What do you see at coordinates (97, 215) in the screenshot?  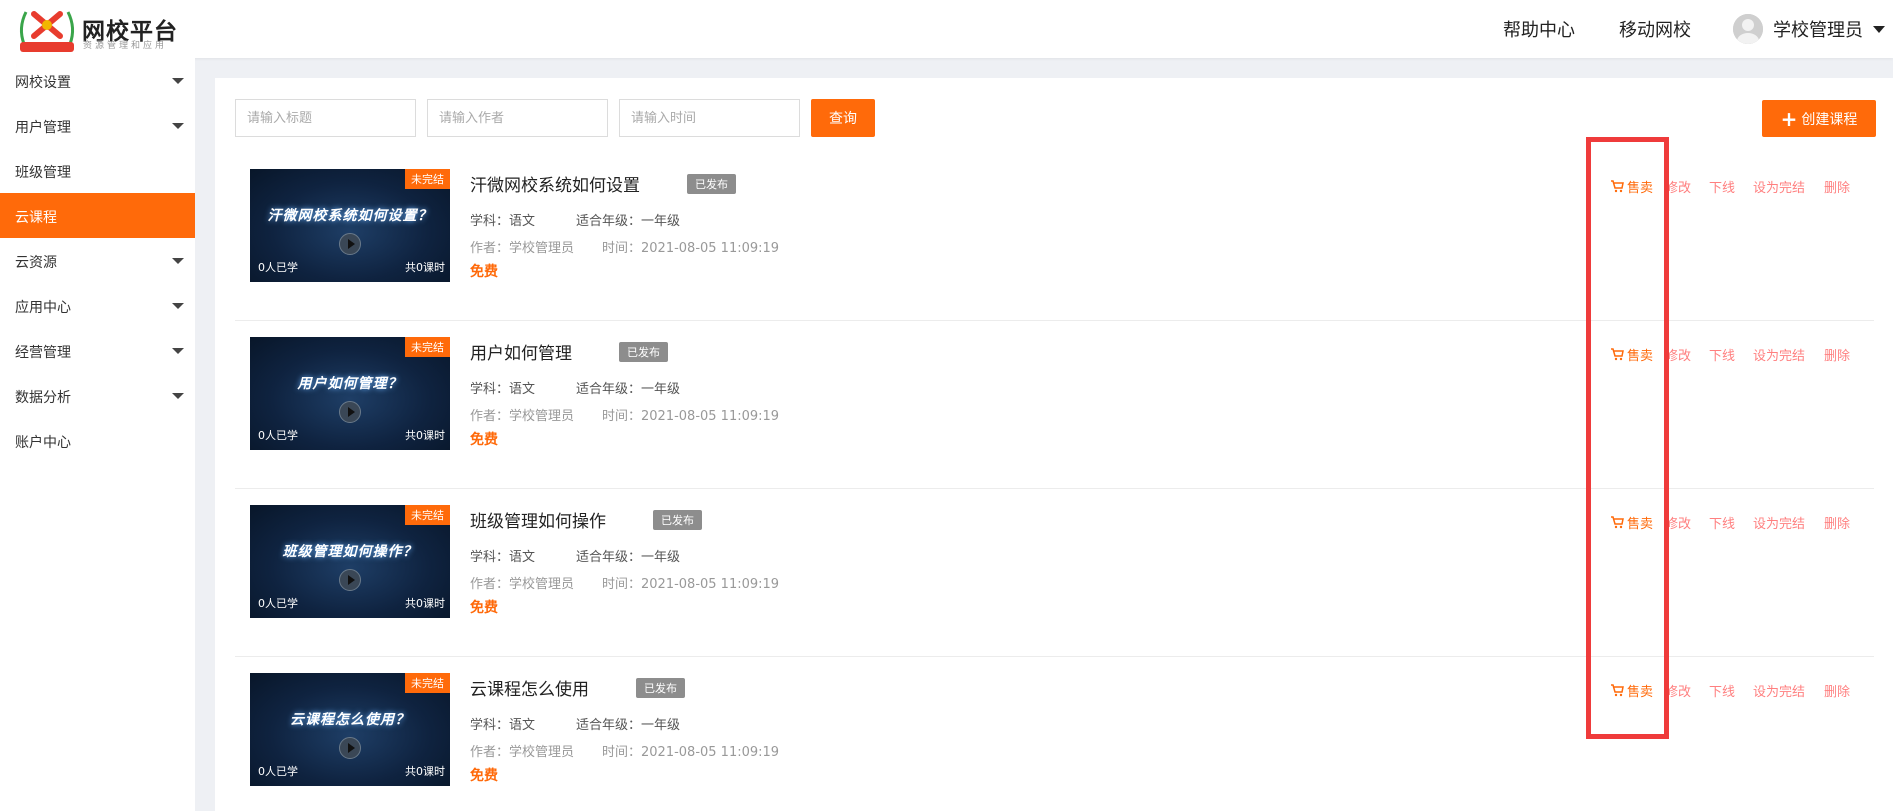 I see `sidebar-item-cloud-courses: 云课程` at bounding box center [97, 215].